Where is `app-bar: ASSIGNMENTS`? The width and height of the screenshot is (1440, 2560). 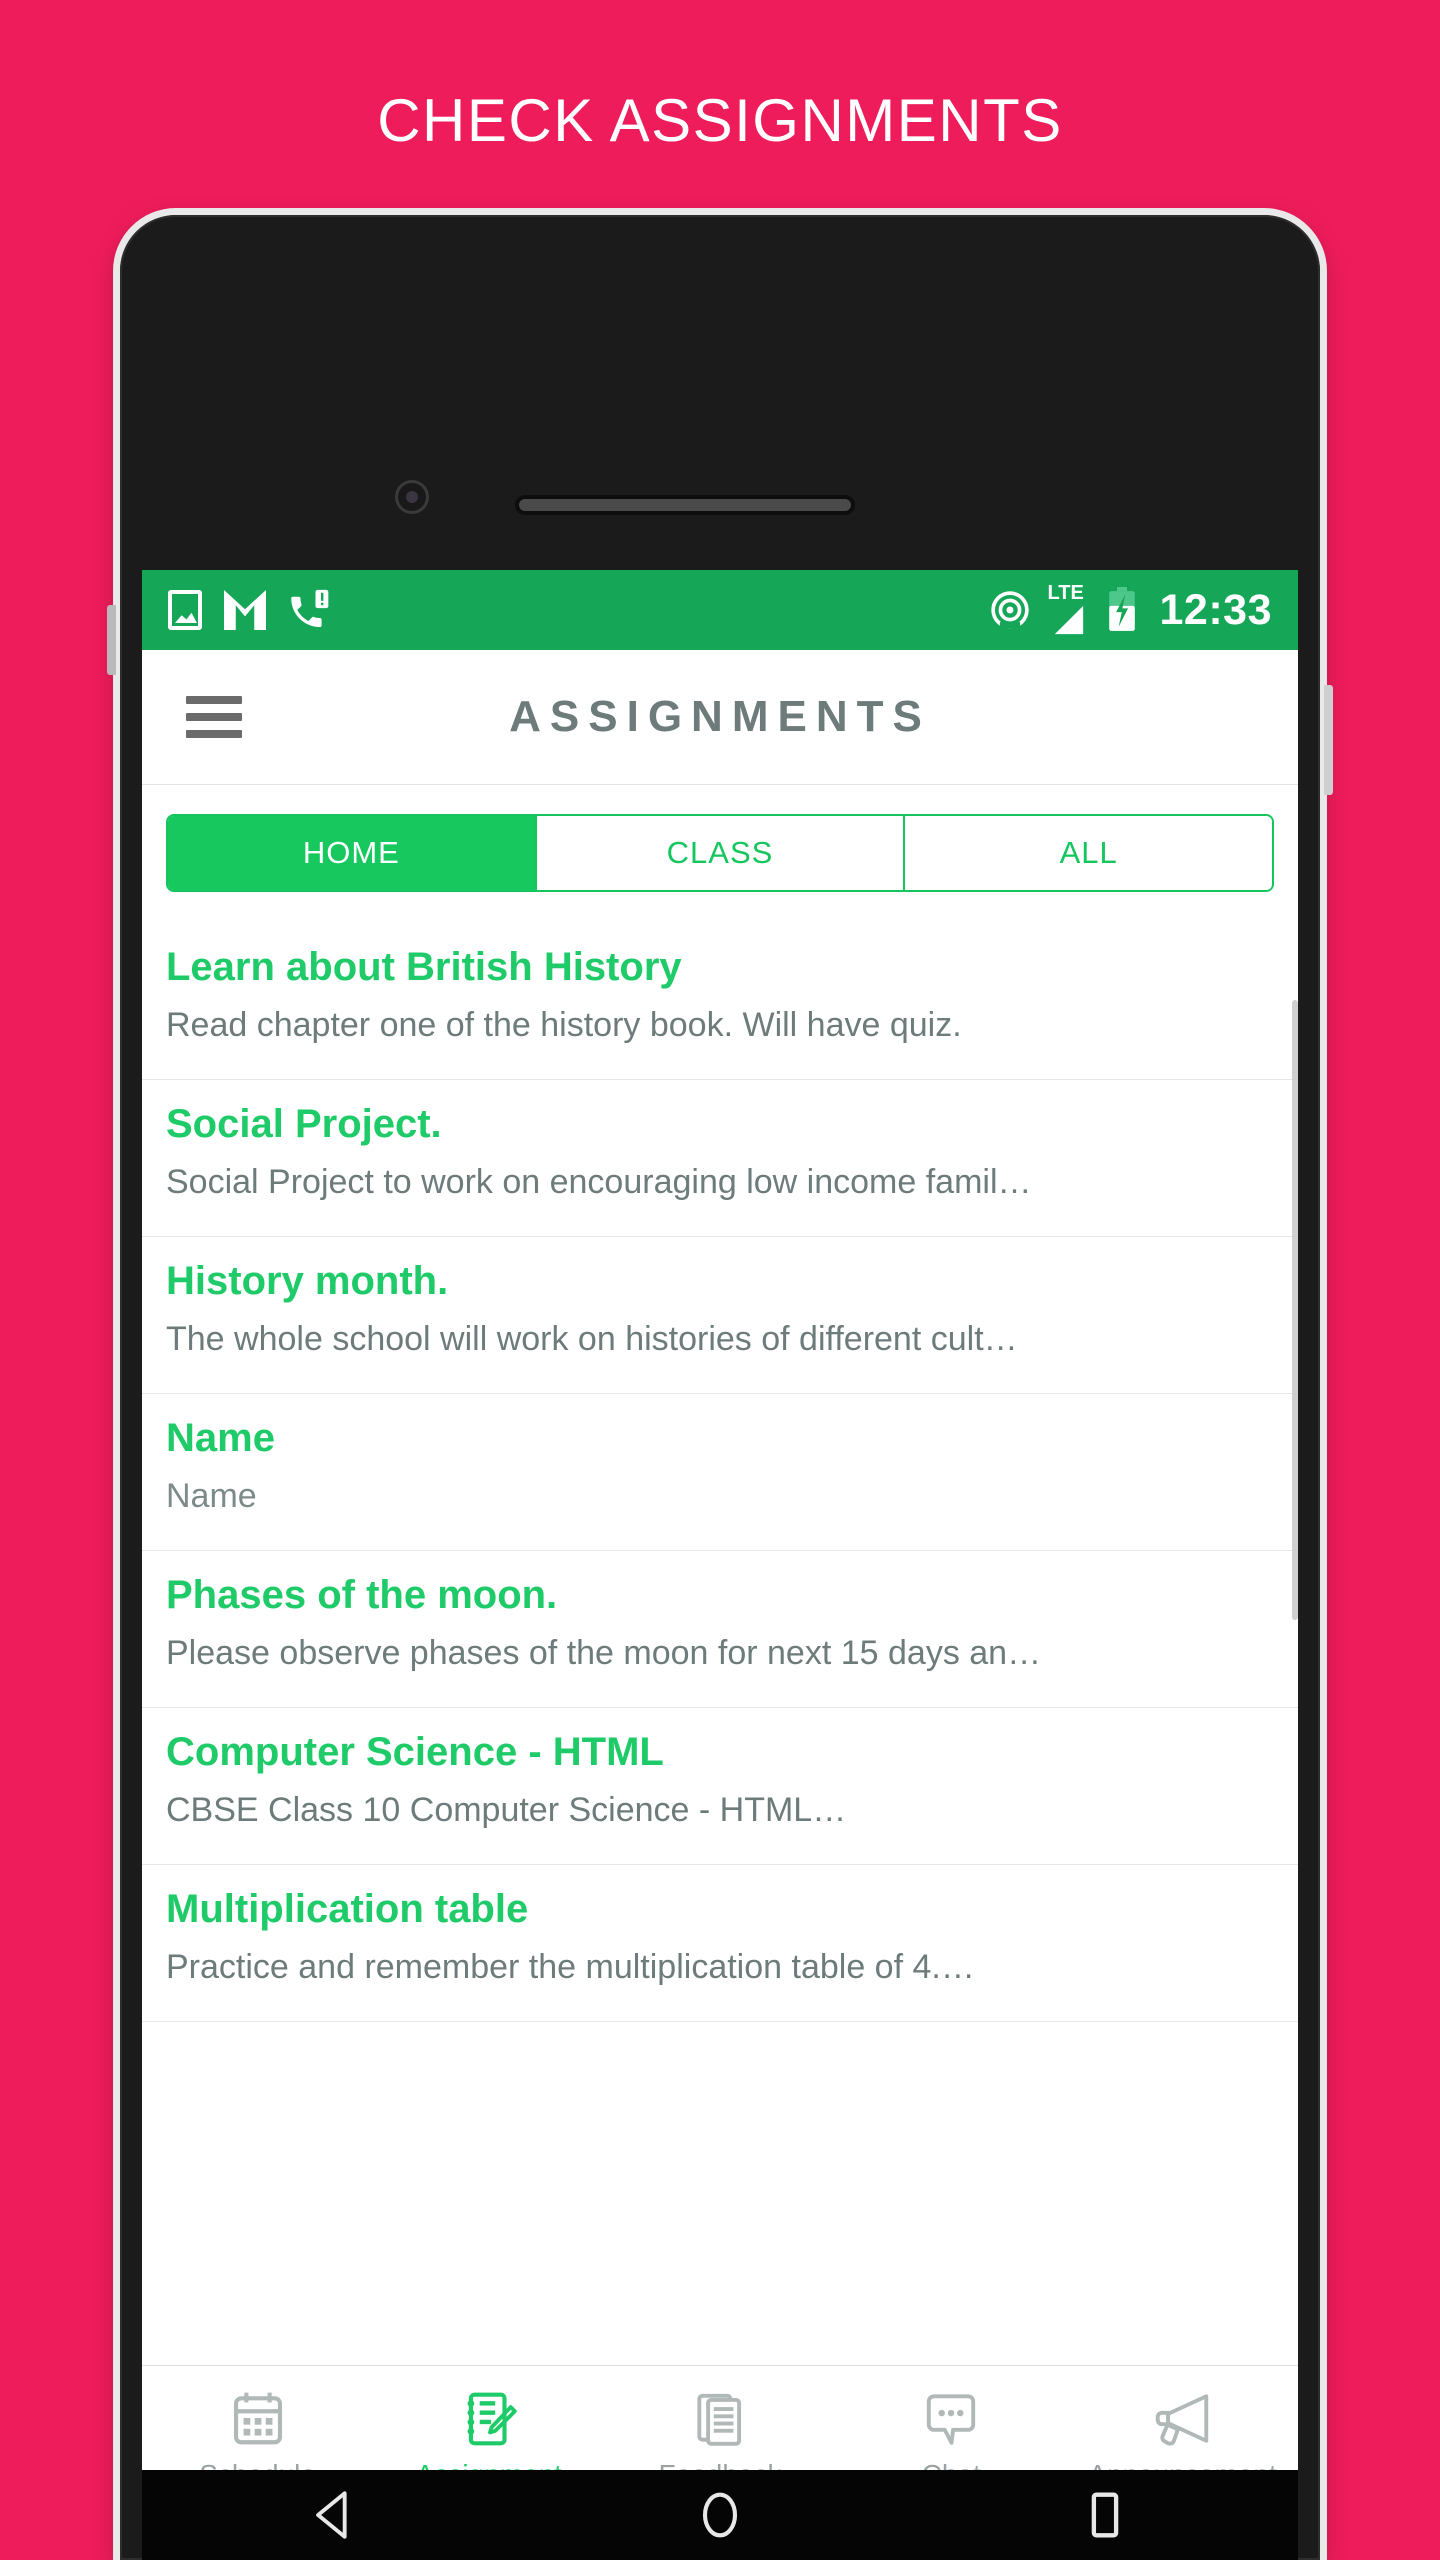 app-bar: ASSIGNMENTS is located at coordinates (720, 717).